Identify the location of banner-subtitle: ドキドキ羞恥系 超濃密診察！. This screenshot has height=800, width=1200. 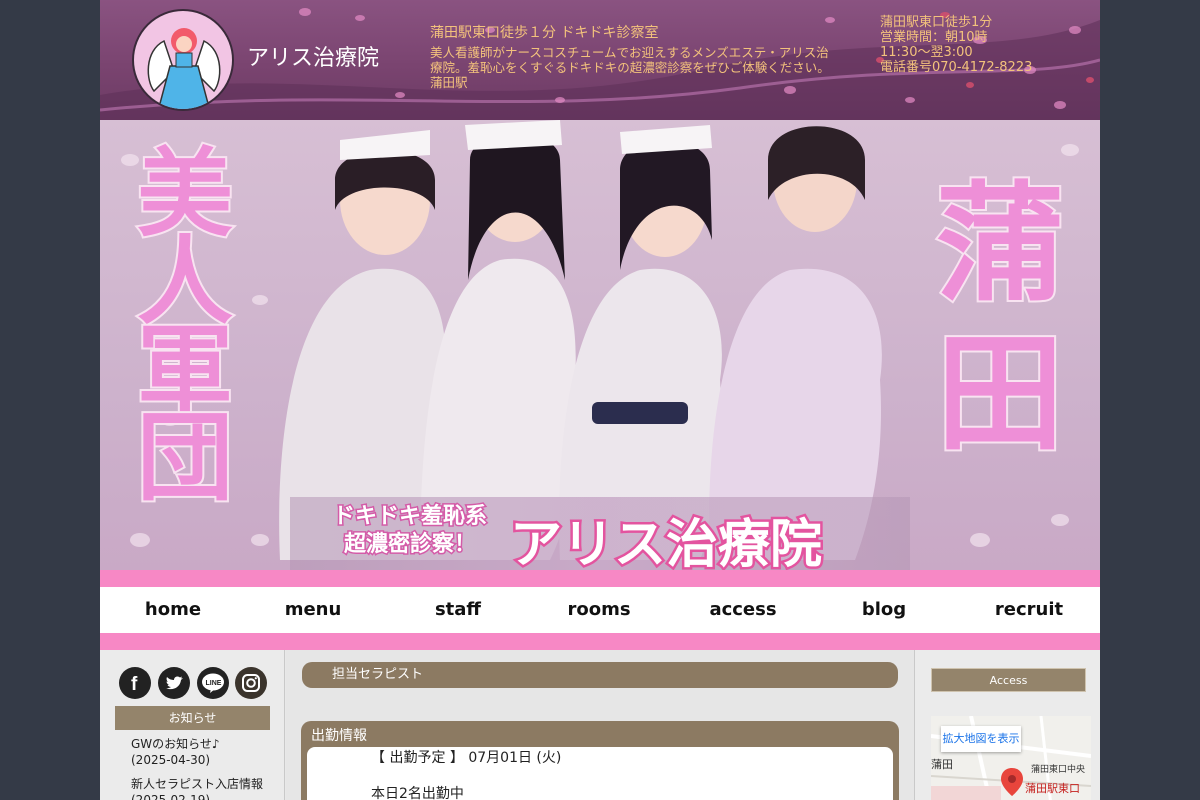
(410, 531).